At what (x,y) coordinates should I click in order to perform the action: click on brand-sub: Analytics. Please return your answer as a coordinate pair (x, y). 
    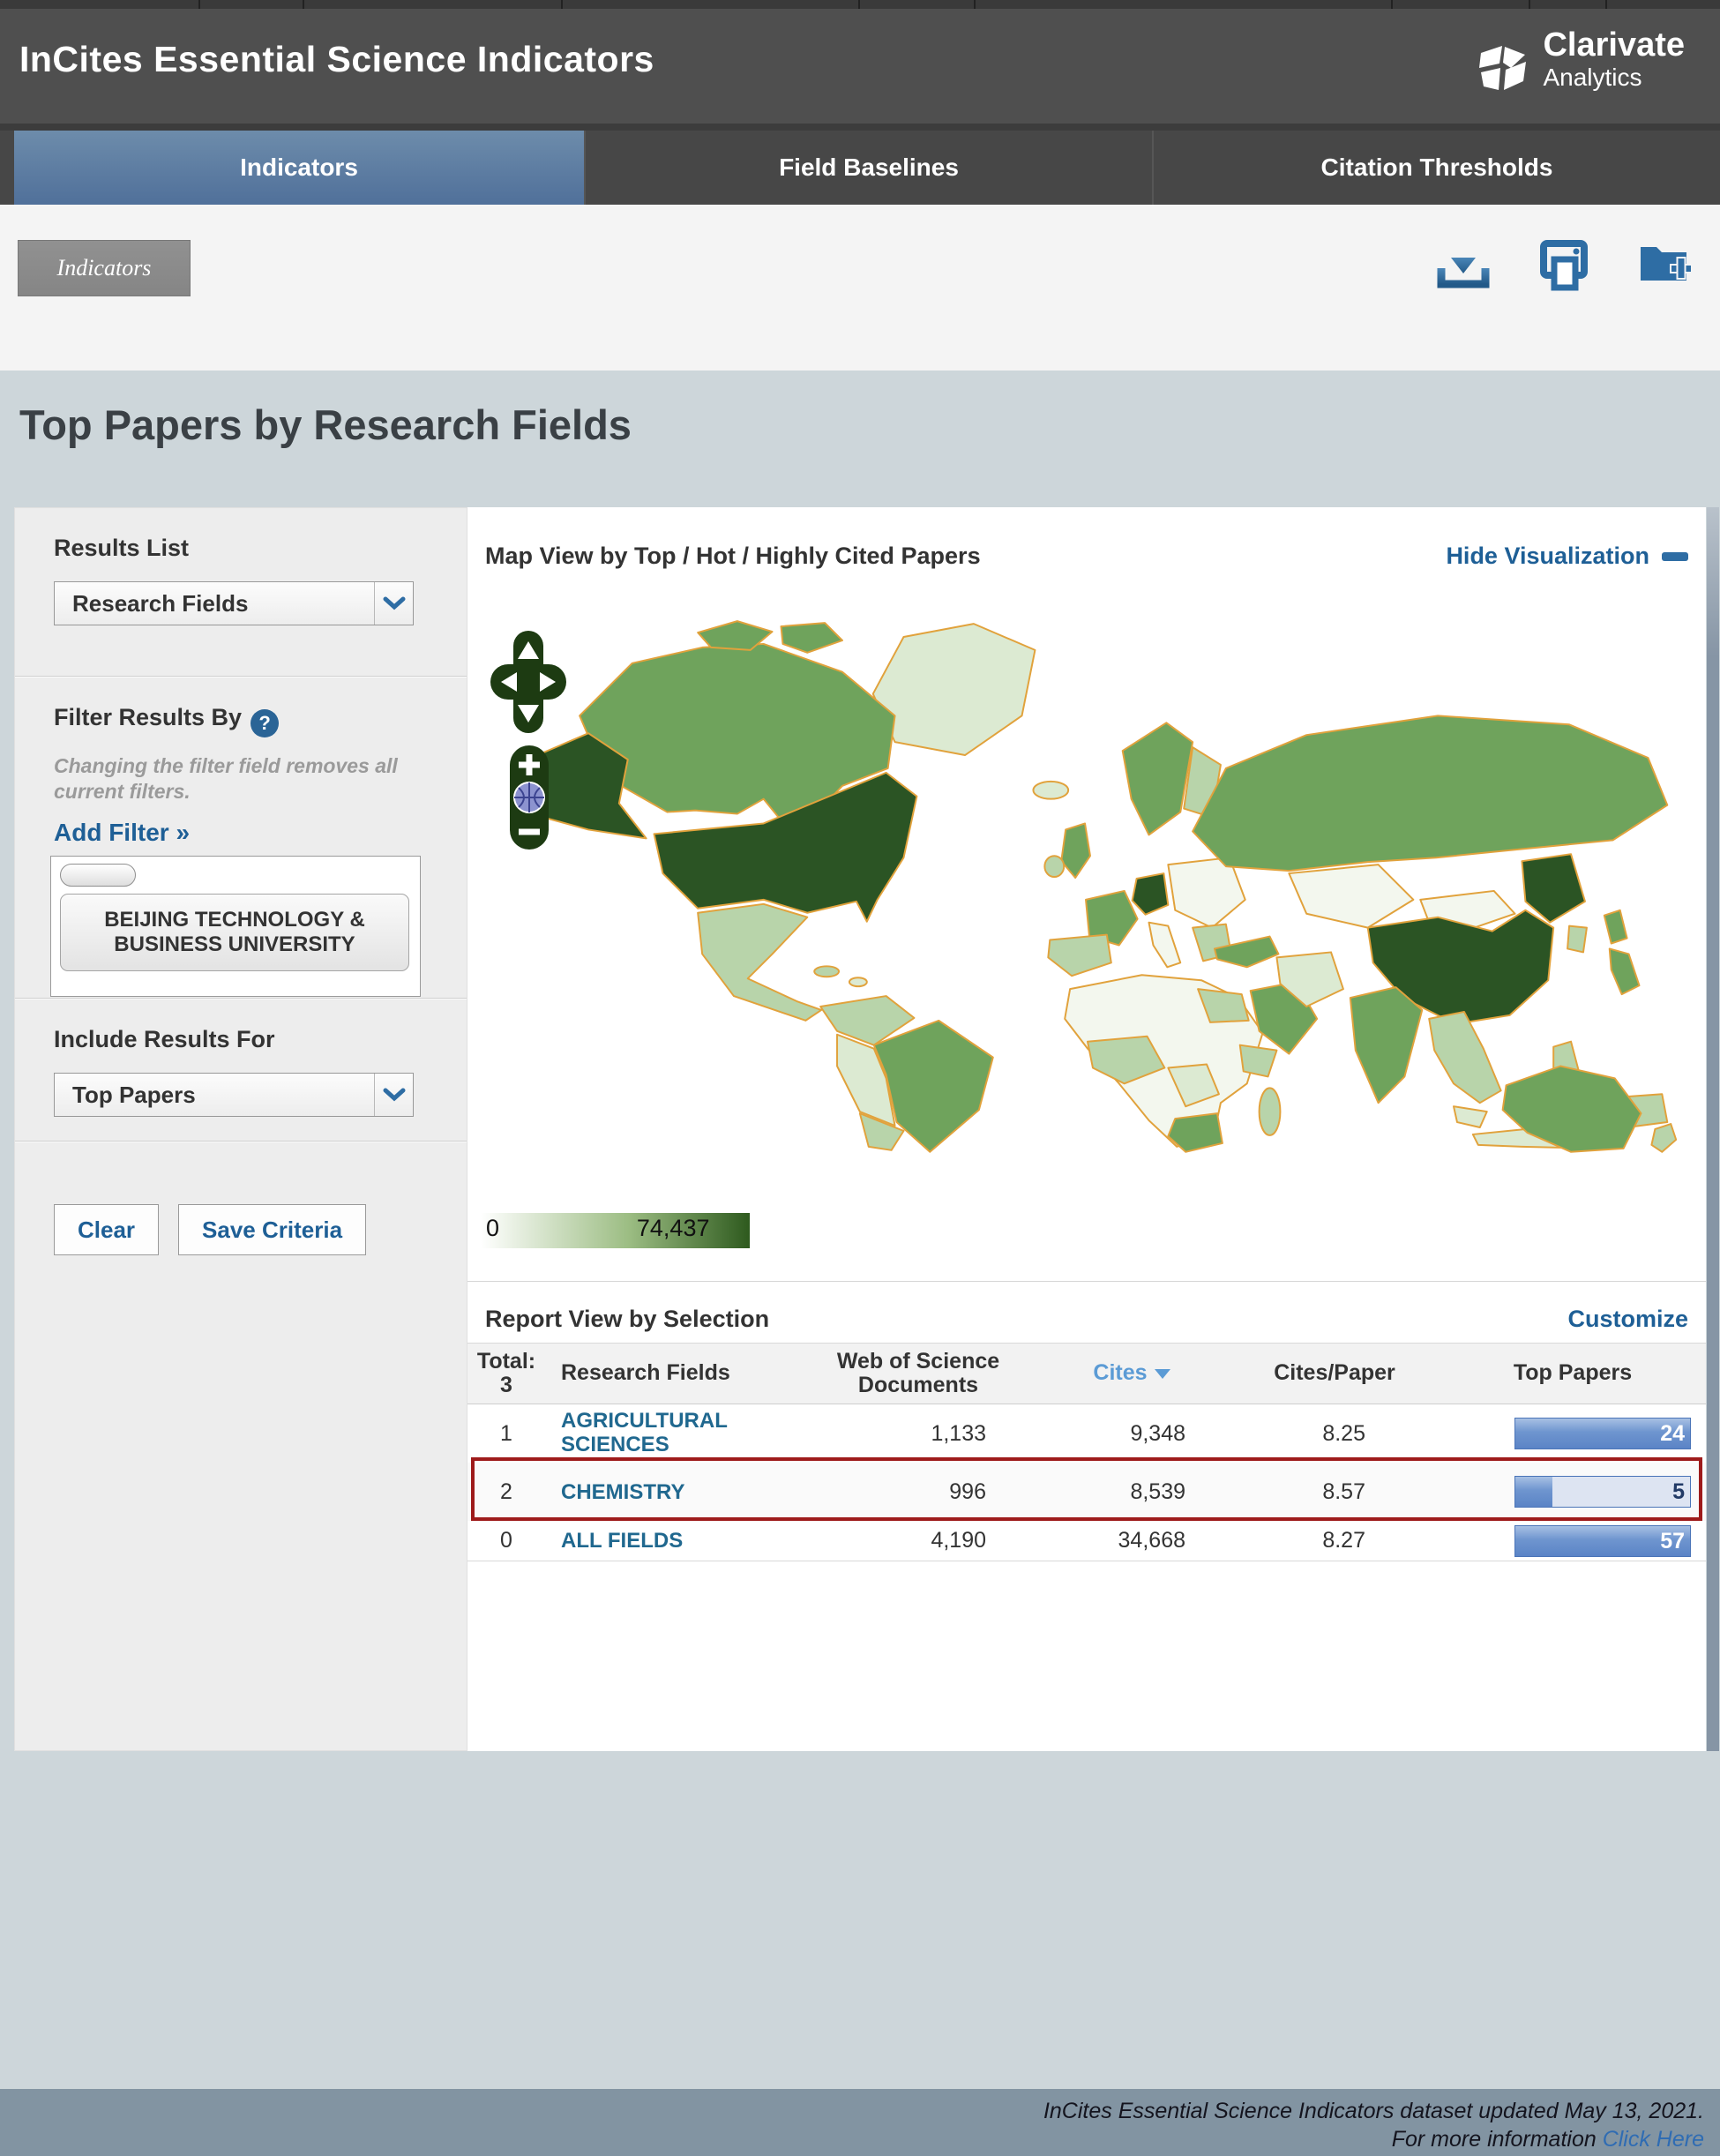
    Looking at the image, I should click on (1592, 77).